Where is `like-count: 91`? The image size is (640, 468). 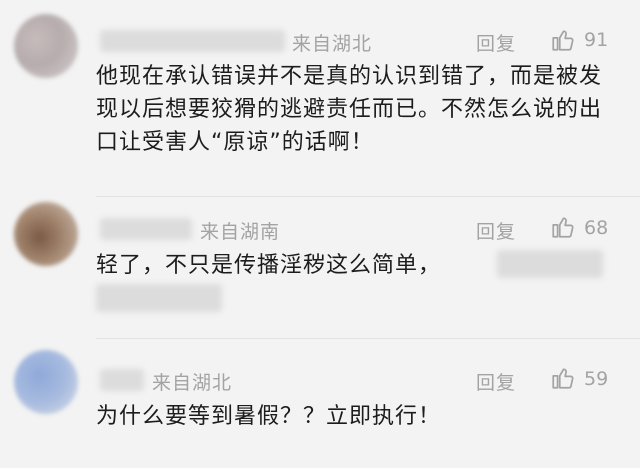 like-count: 91 is located at coordinates (596, 40).